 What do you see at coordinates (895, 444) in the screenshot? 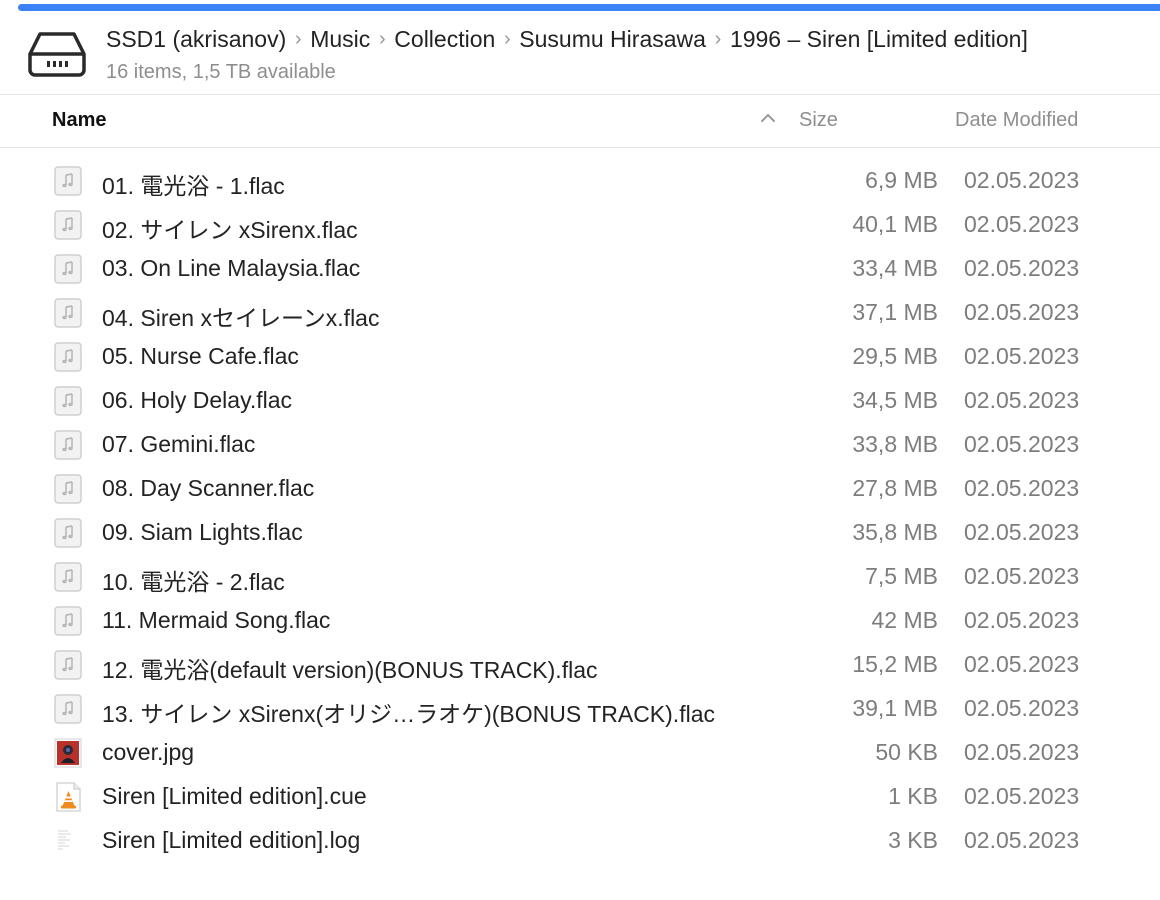
I see `file-size: 33,8 MB` at bounding box center [895, 444].